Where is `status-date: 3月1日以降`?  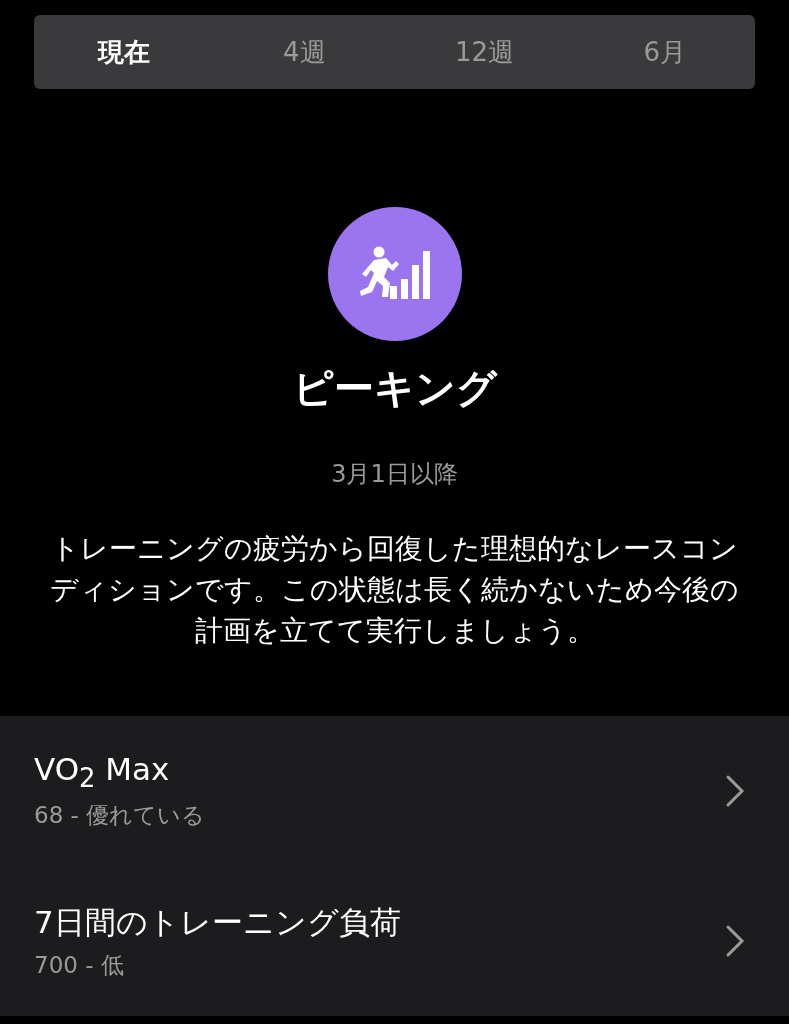
status-date: 3月1日以降 is located at coordinates (394, 474).